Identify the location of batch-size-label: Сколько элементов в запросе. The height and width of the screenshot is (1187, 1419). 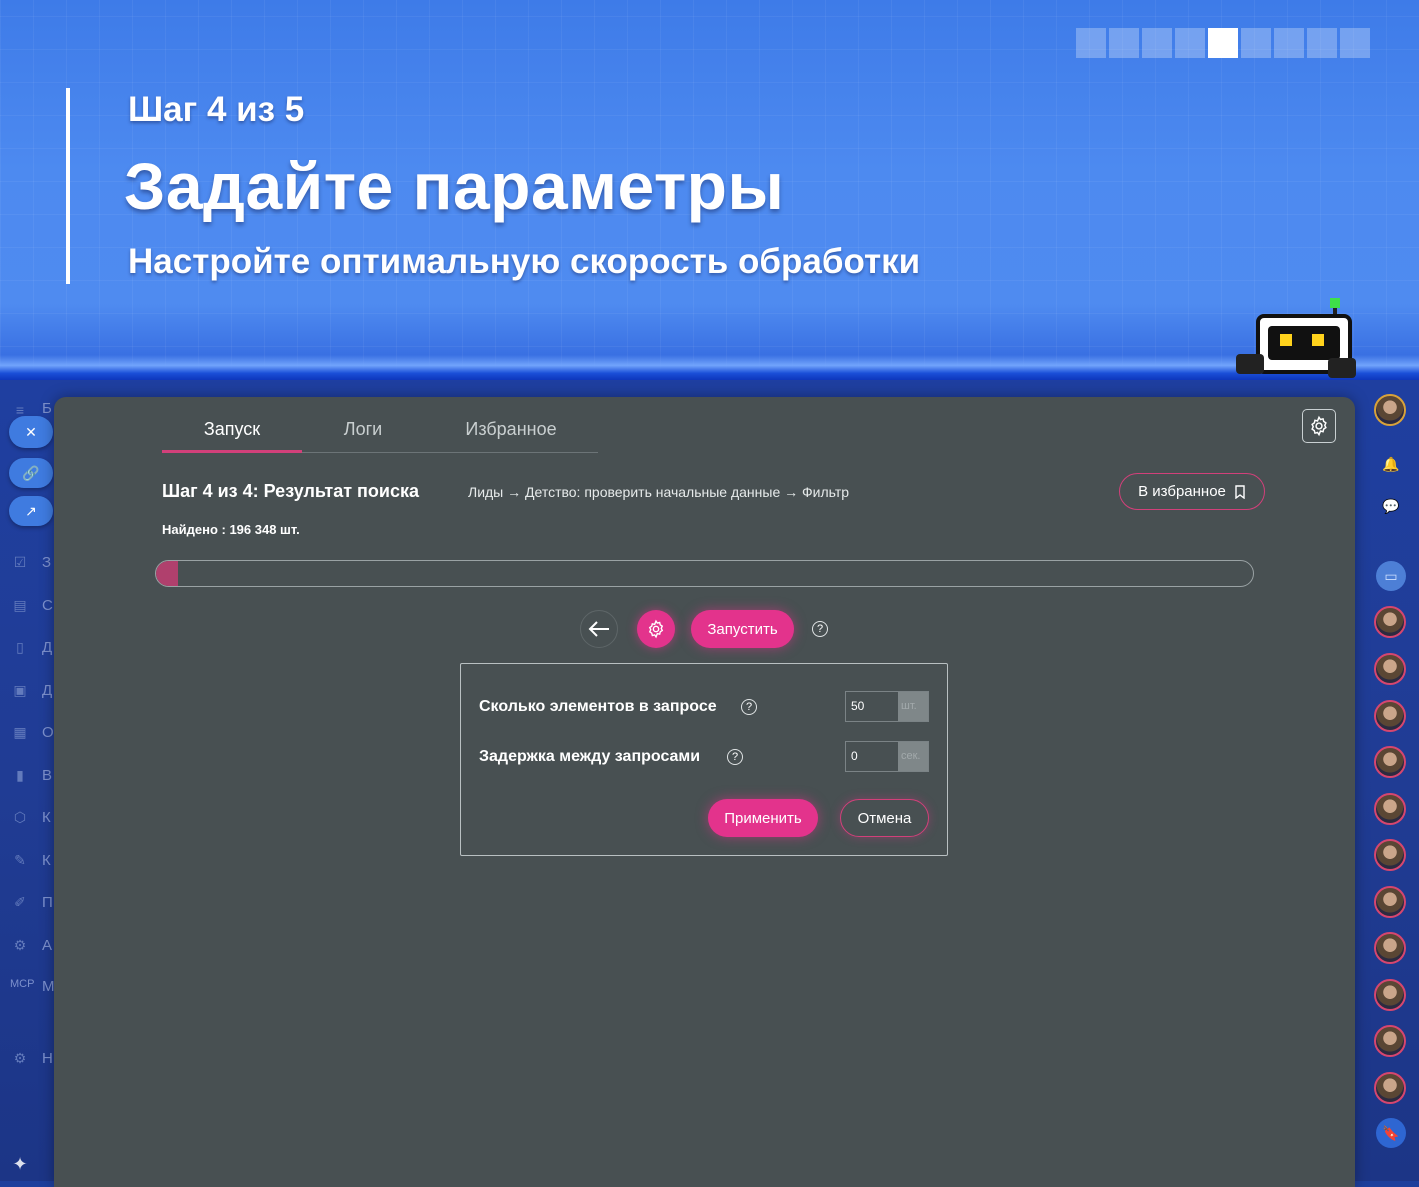
(598, 706).